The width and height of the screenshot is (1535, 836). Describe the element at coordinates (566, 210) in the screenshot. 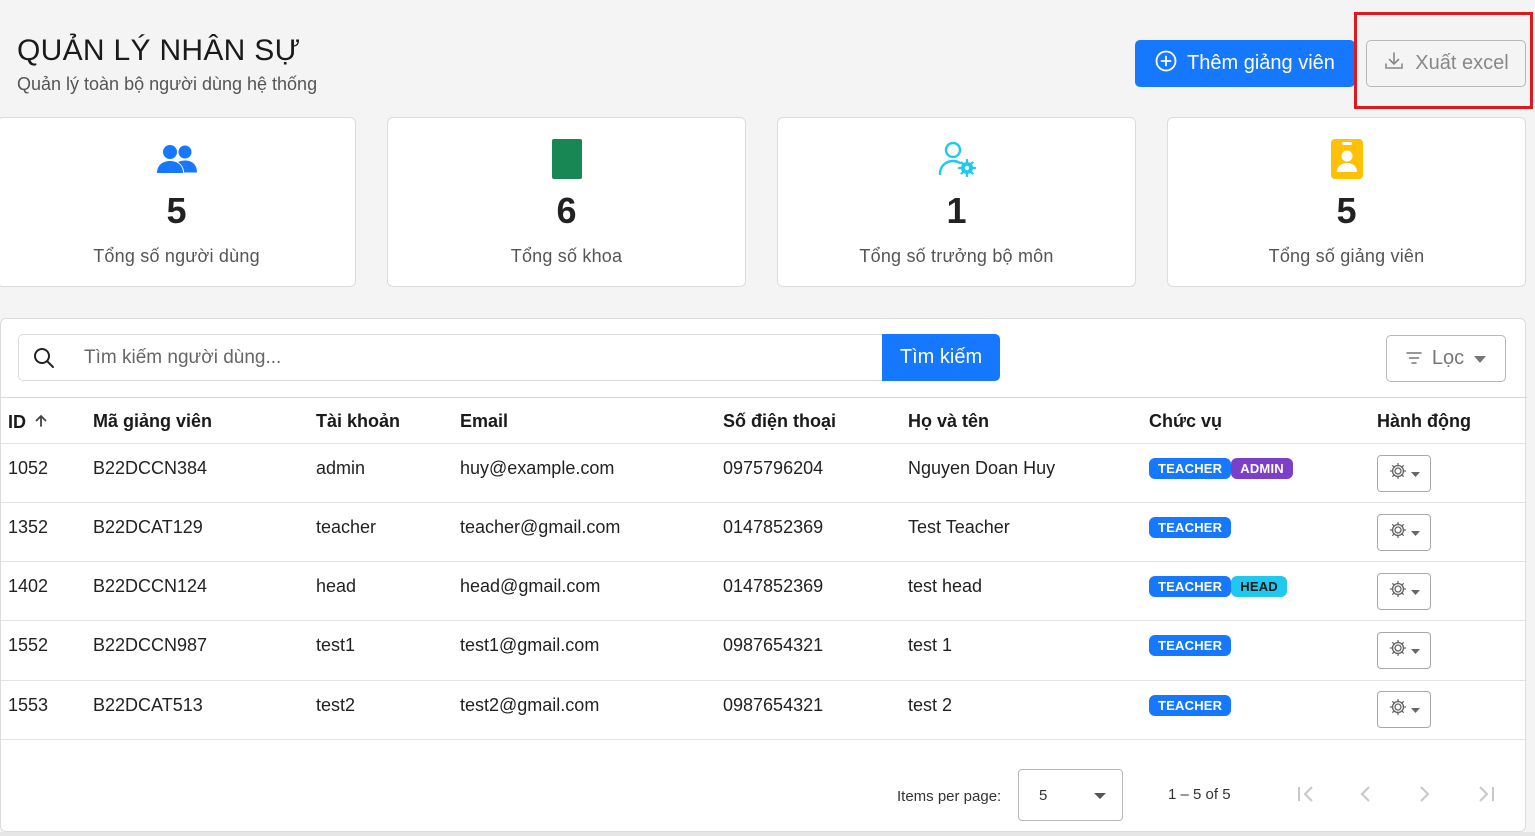

I see `stat-value: 6` at that location.